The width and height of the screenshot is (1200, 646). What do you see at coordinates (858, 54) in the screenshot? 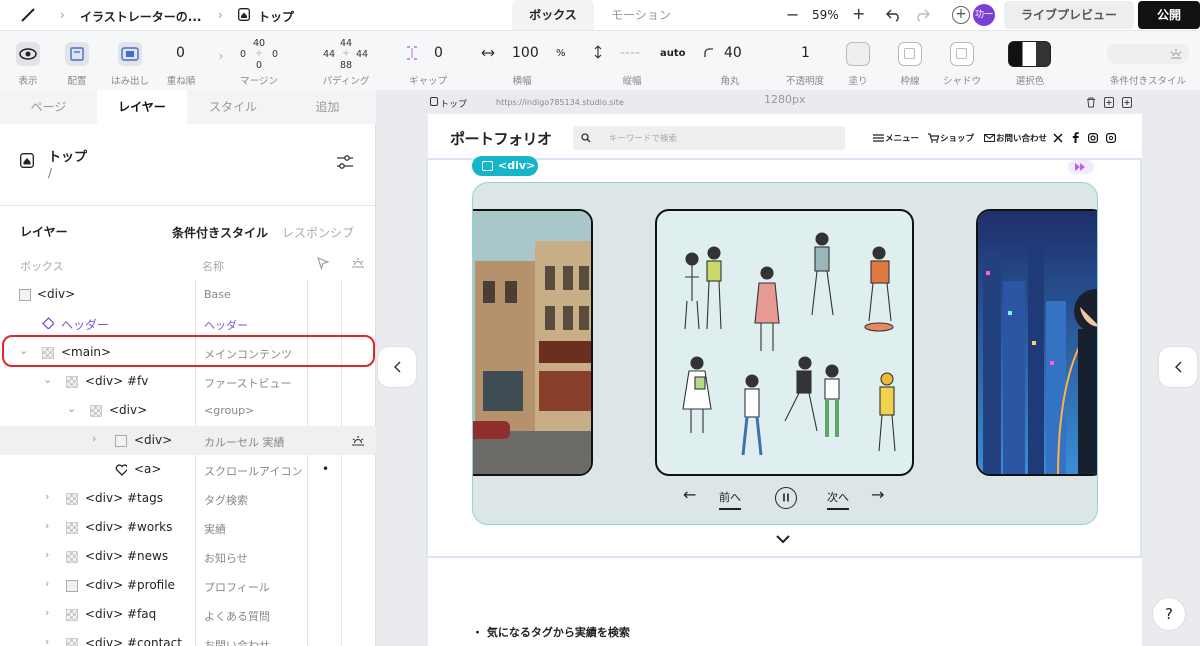
I see `fill-swatch` at bounding box center [858, 54].